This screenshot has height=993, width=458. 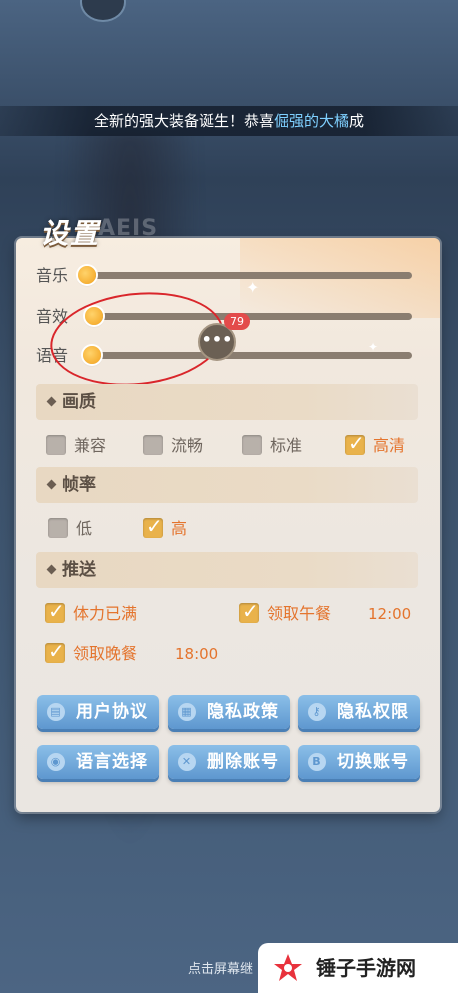 I want to click on top-avatar-icon, so click(x=103, y=11).